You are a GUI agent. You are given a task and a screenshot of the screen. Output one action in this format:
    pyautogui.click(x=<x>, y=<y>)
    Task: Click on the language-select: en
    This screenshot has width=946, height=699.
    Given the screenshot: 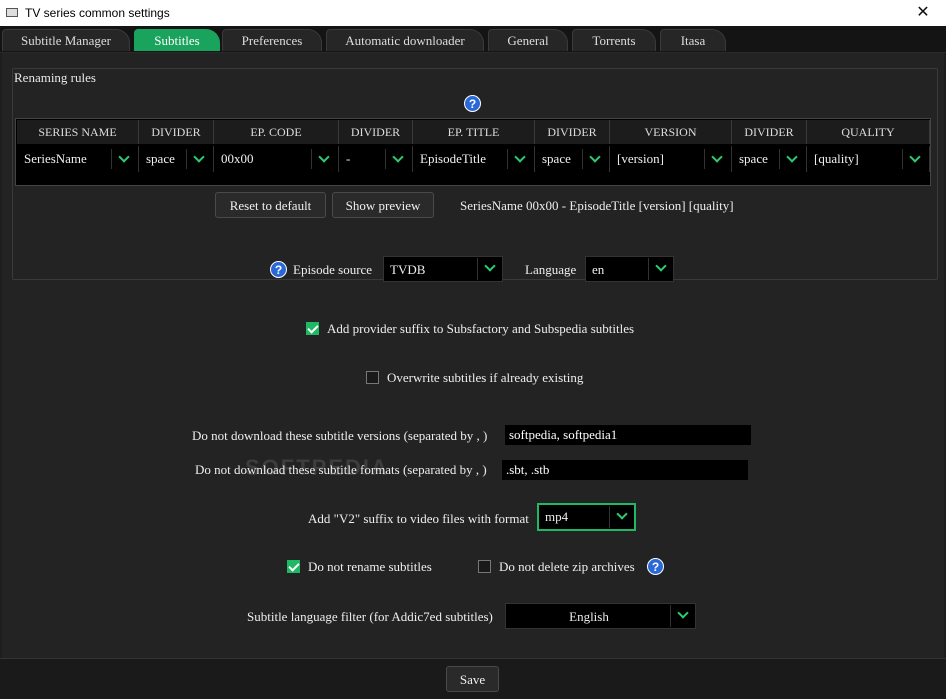 What is the action you would take?
    pyautogui.click(x=629, y=269)
    